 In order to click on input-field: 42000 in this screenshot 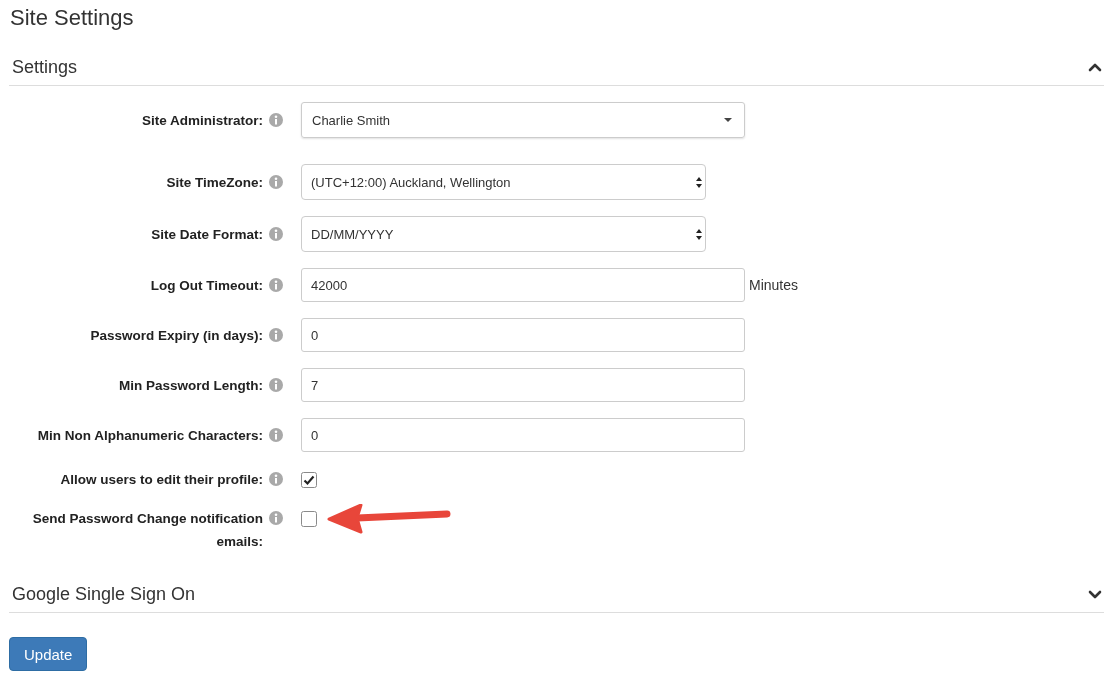, I will do `click(523, 285)`.